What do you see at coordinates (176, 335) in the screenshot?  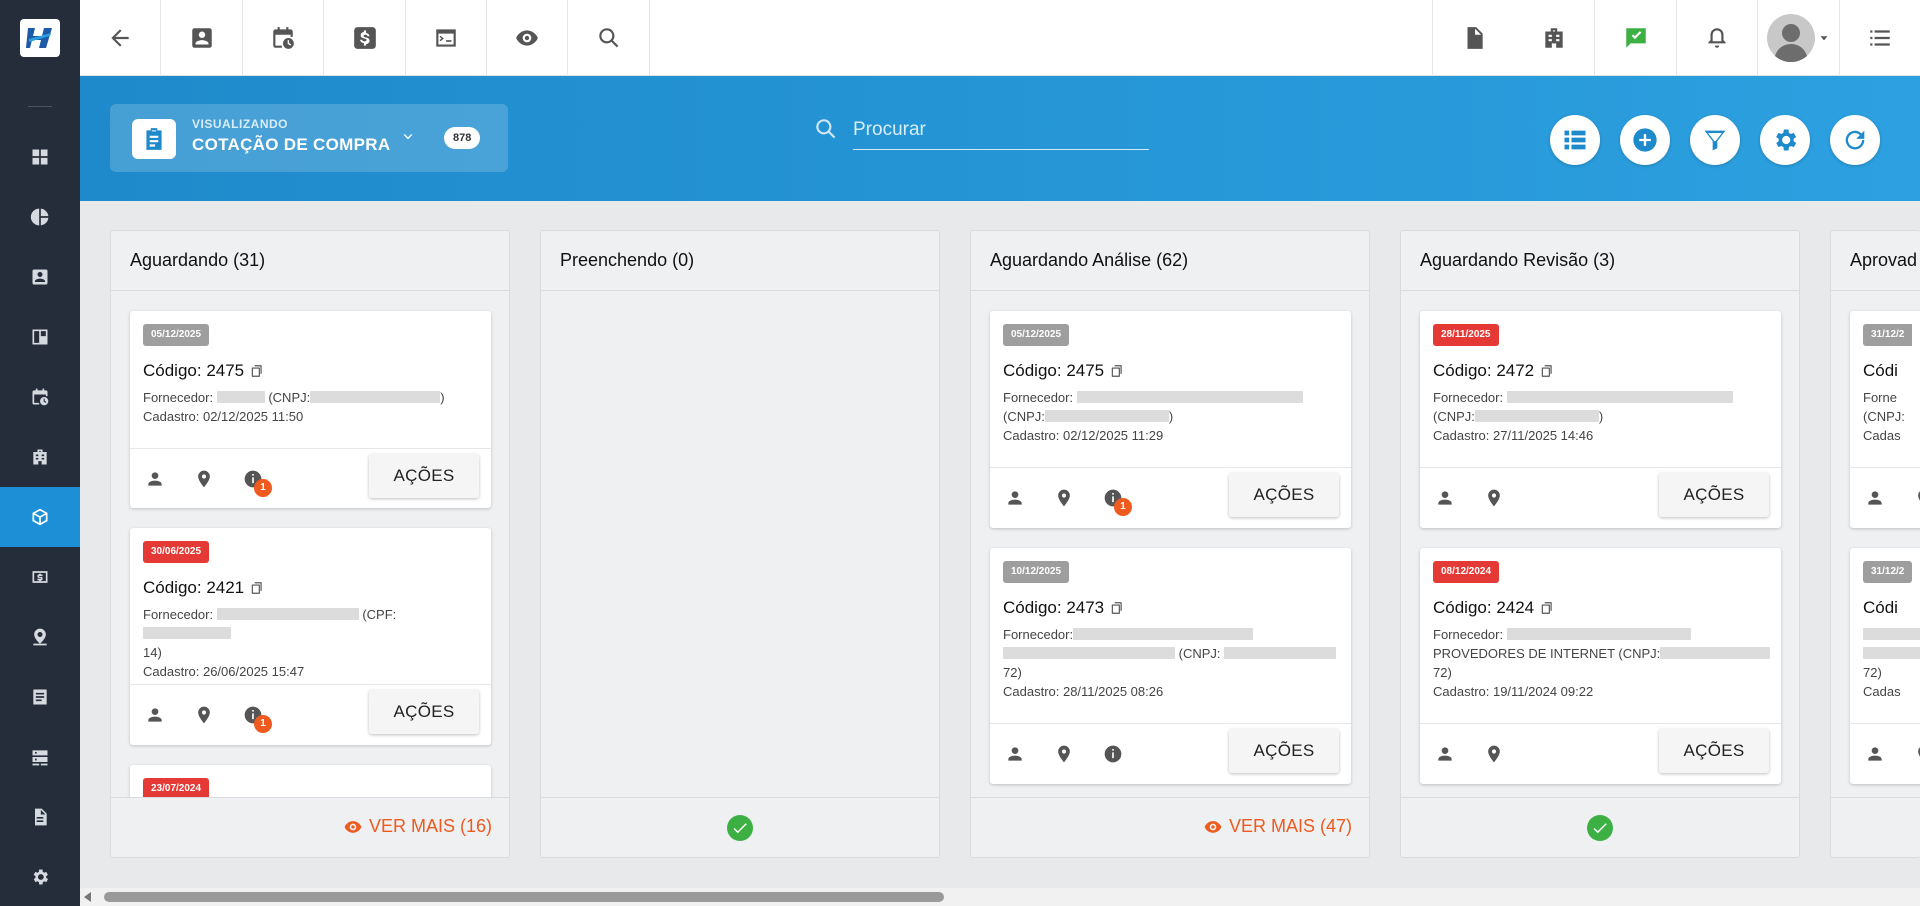 I see `date-badge: 05/12/2025` at bounding box center [176, 335].